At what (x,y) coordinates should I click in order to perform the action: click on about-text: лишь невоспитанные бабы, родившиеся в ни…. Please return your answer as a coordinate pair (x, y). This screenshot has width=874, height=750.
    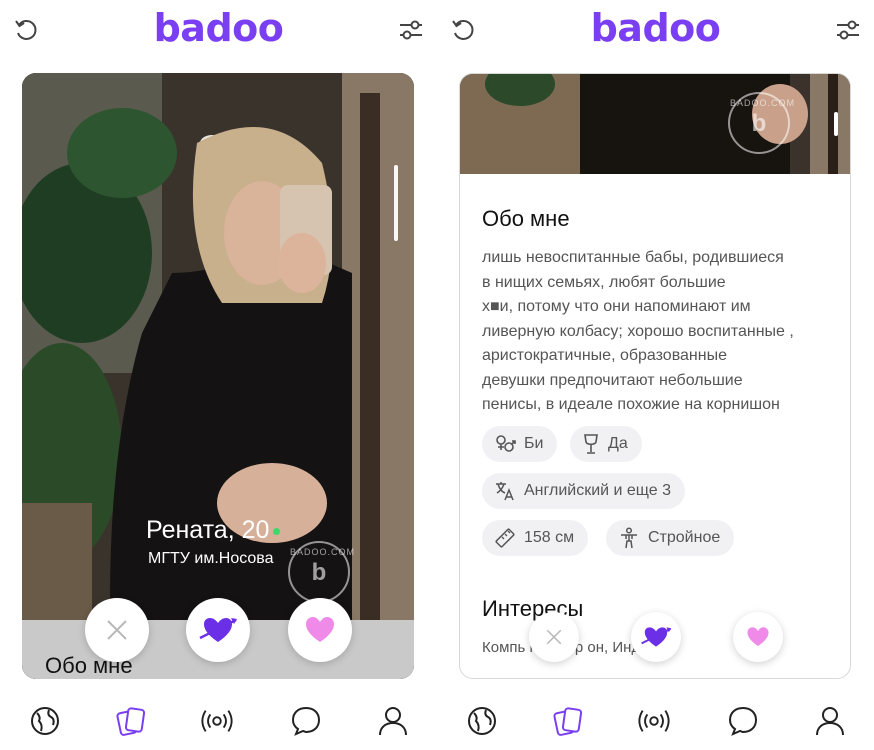
    Looking at the image, I should click on (638, 331).